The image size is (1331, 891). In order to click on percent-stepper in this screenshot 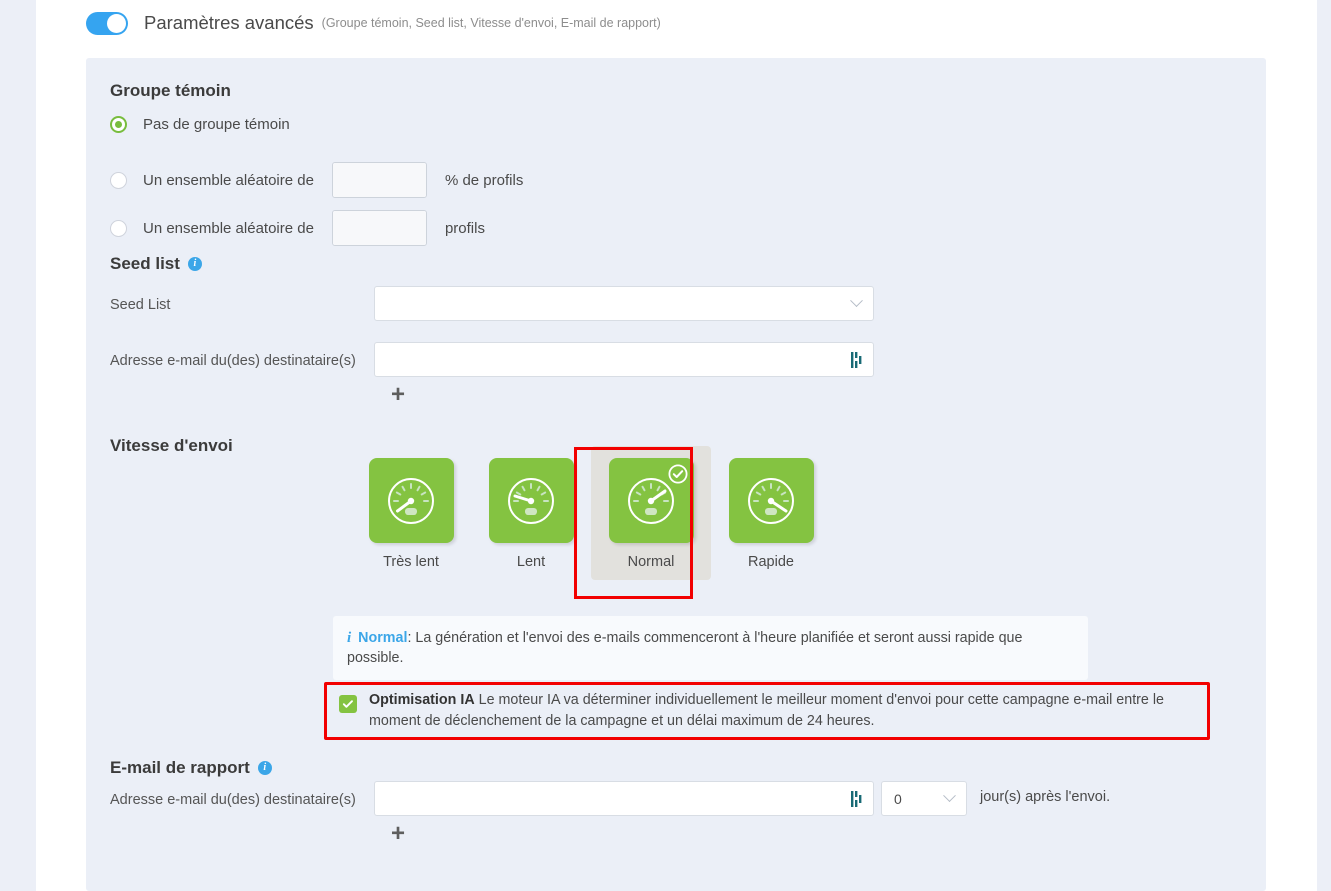, I will do `click(379, 180)`.